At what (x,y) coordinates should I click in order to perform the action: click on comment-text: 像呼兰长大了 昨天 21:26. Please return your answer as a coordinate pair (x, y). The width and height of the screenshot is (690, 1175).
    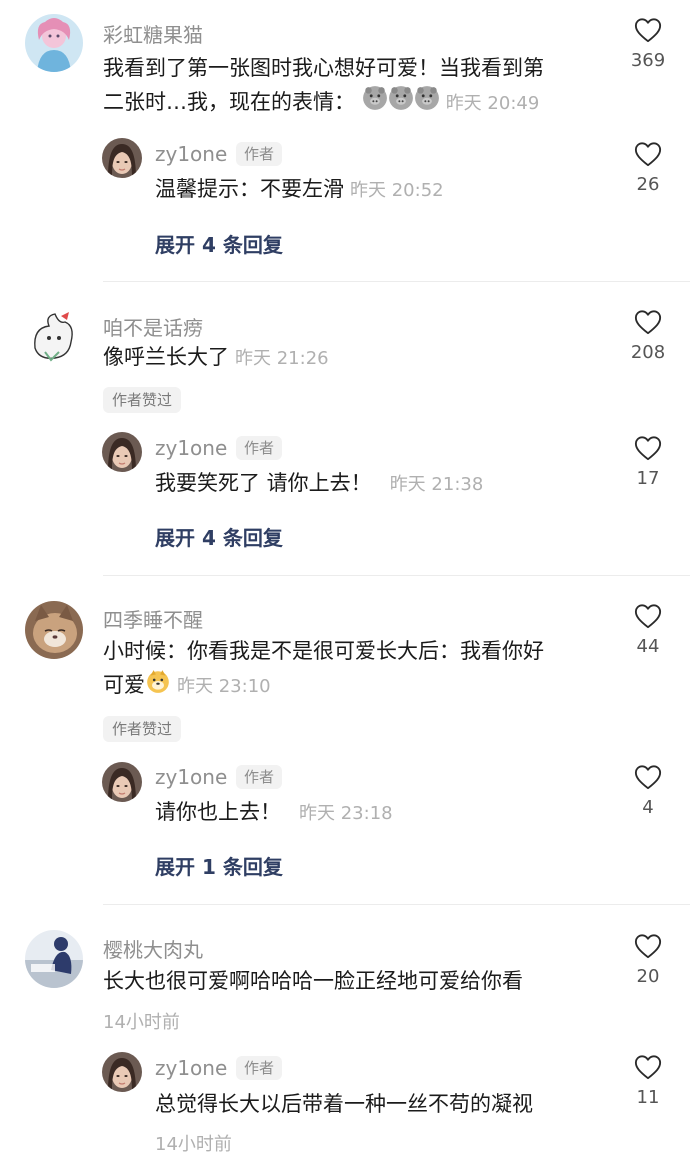
    Looking at the image, I should click on (216, 358).